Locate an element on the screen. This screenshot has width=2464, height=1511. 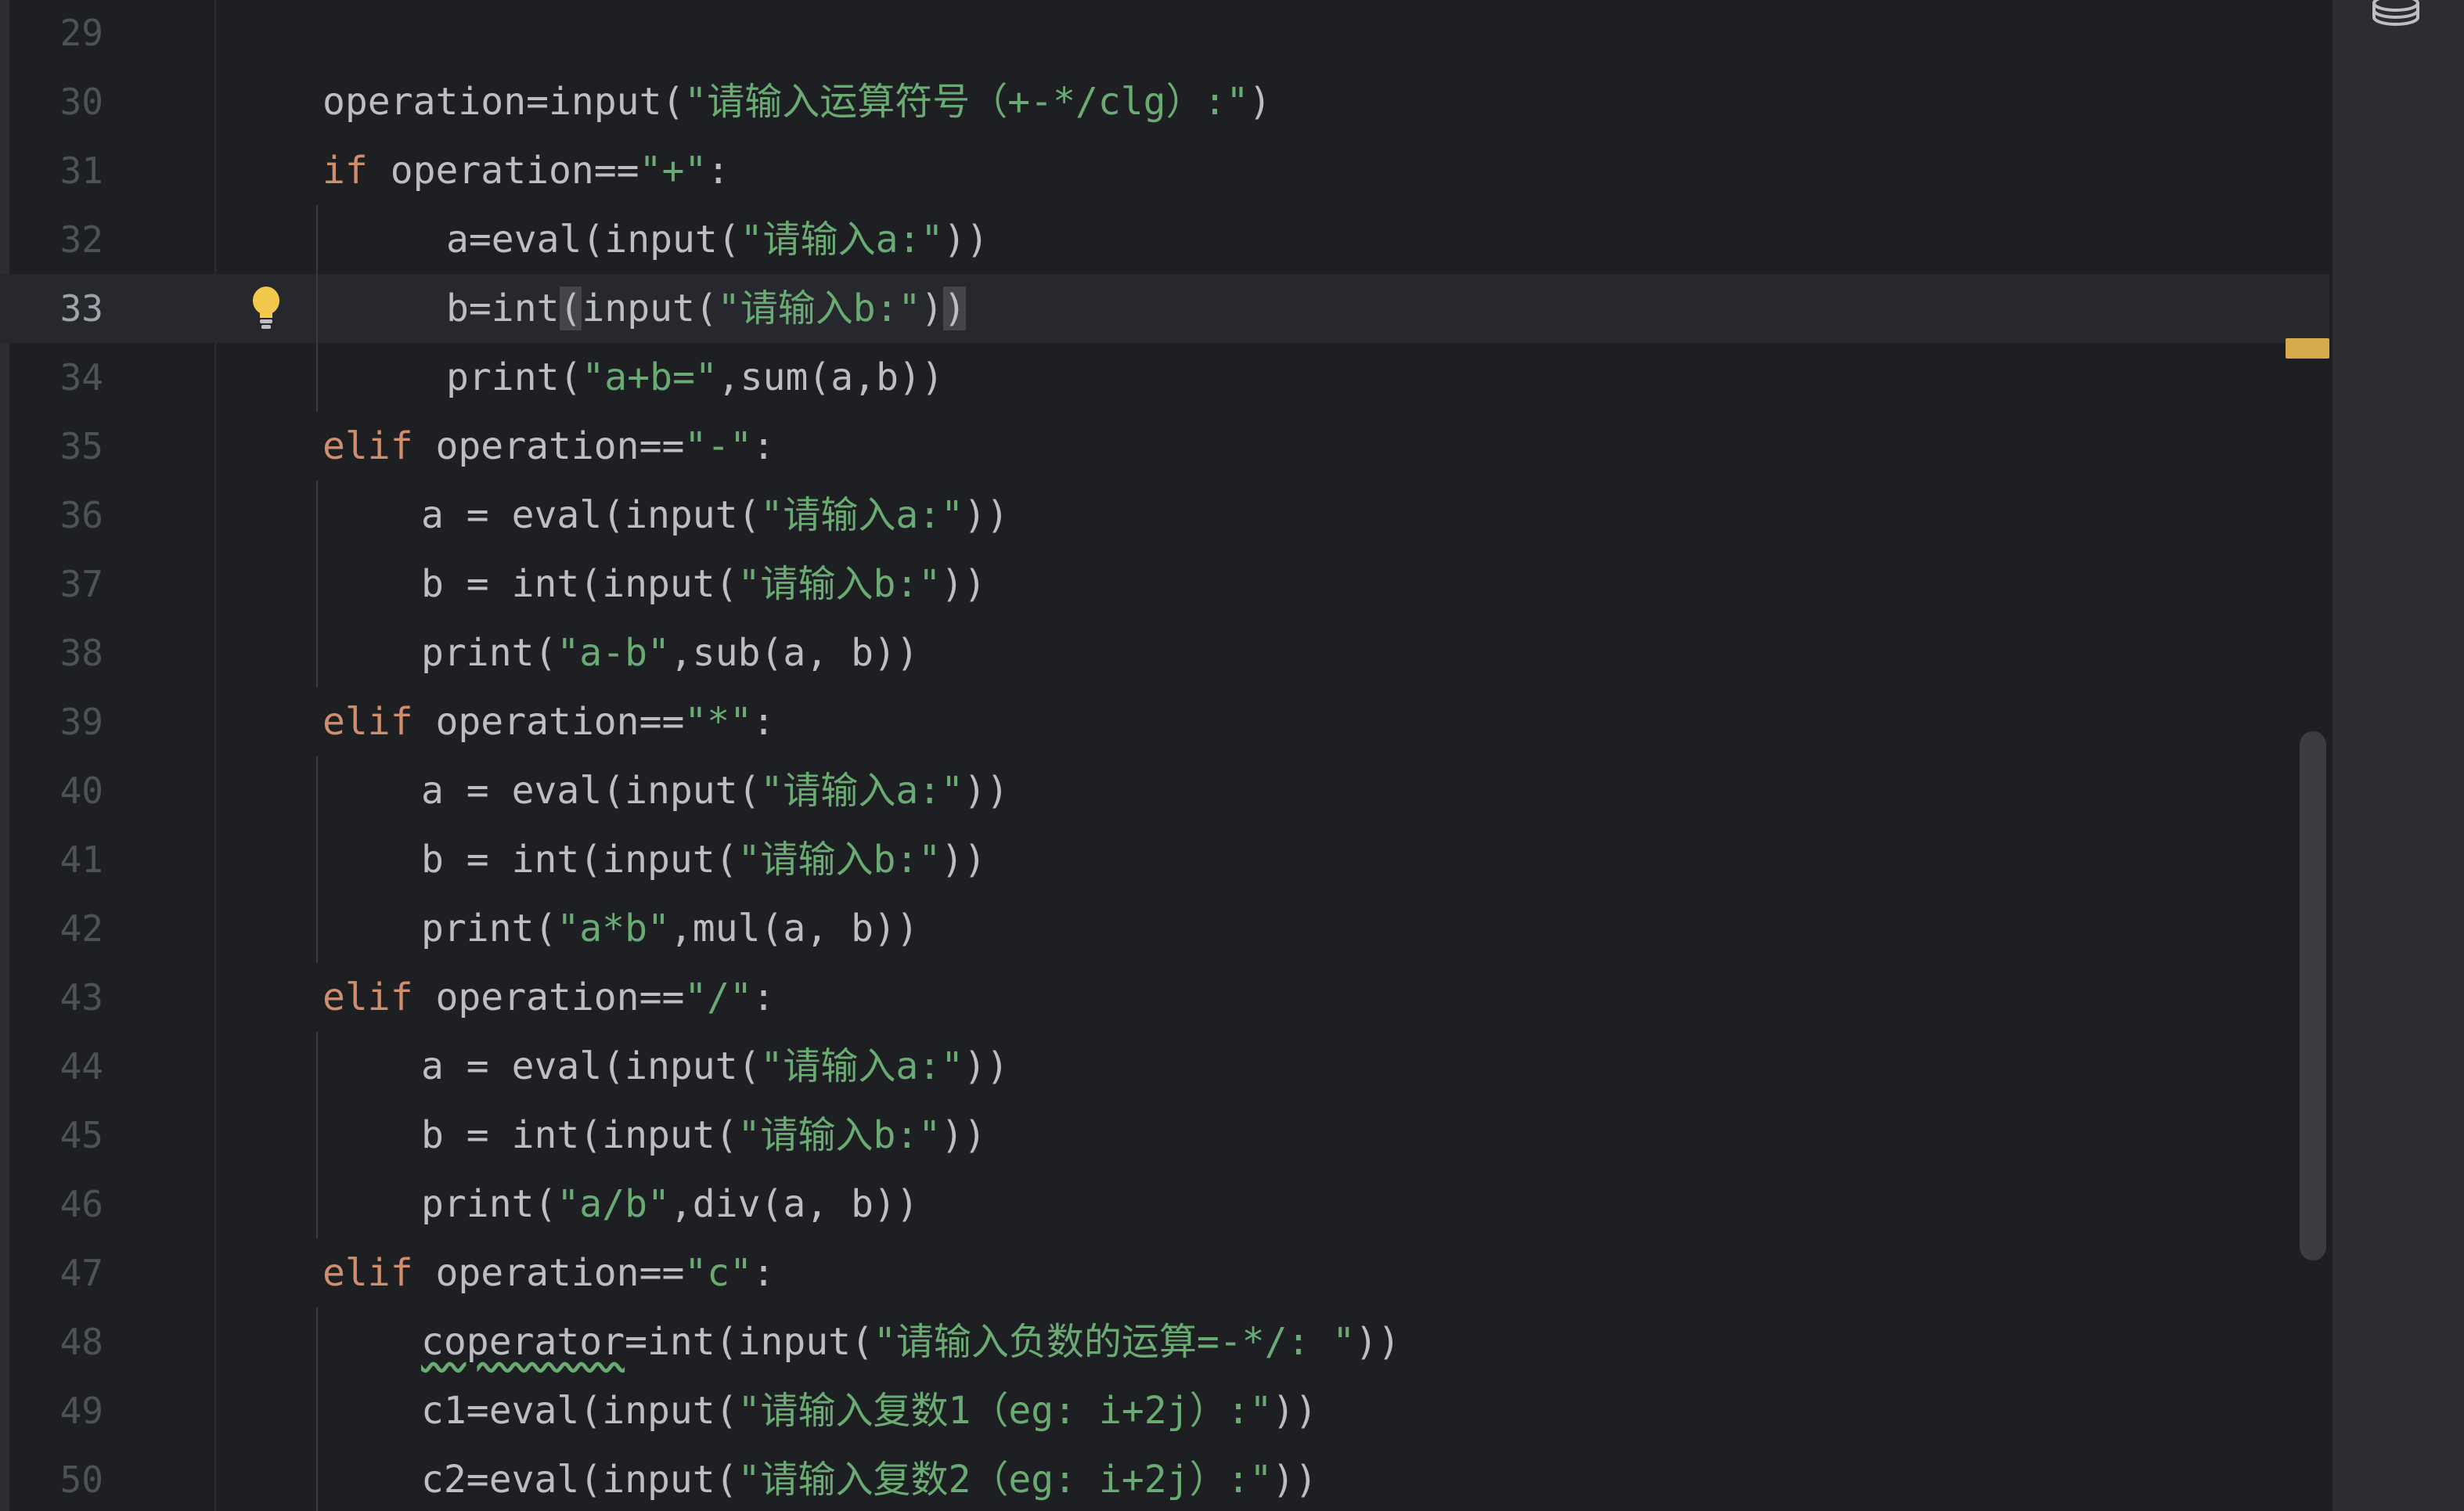
string-token: "a+b=" is located at coordinates (650, 377).